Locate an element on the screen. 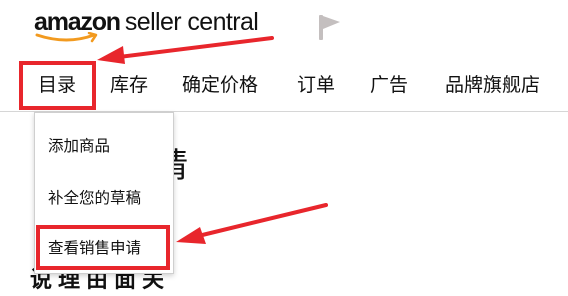  arrow-to-view-applications is located at coordinates (252, 223).